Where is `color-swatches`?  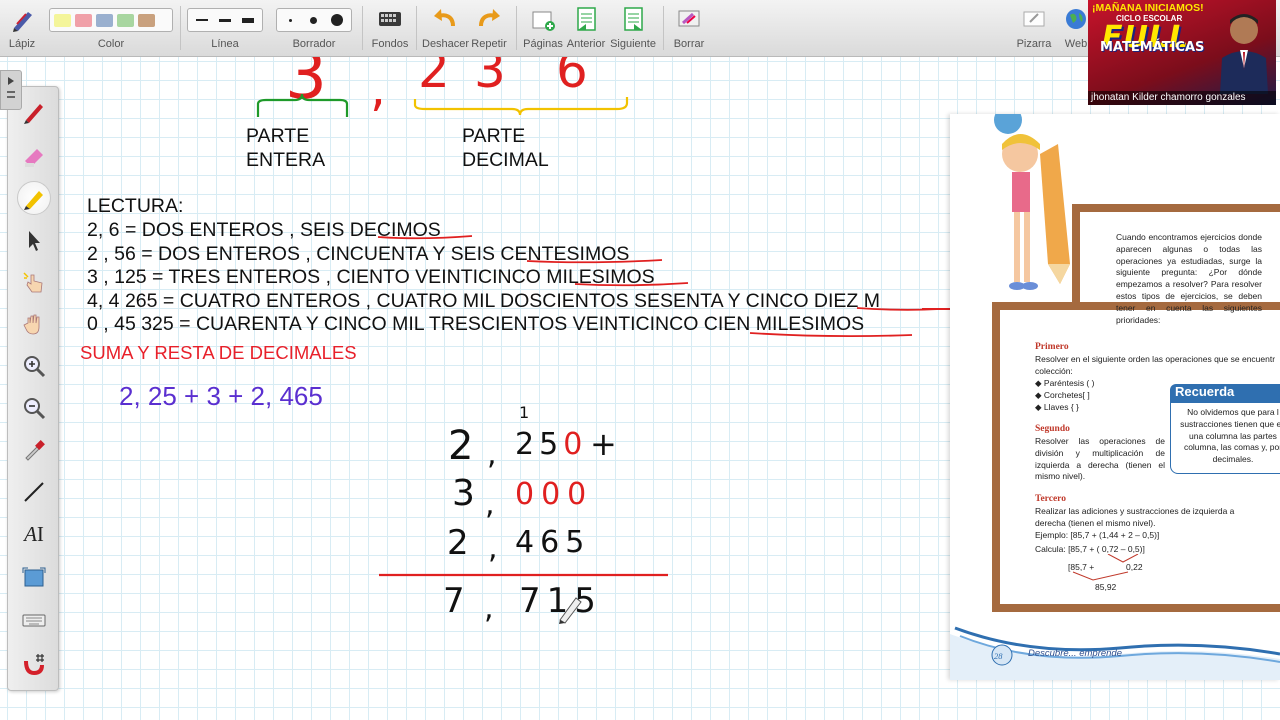
color-swatches is located at coordinates (111, 20).